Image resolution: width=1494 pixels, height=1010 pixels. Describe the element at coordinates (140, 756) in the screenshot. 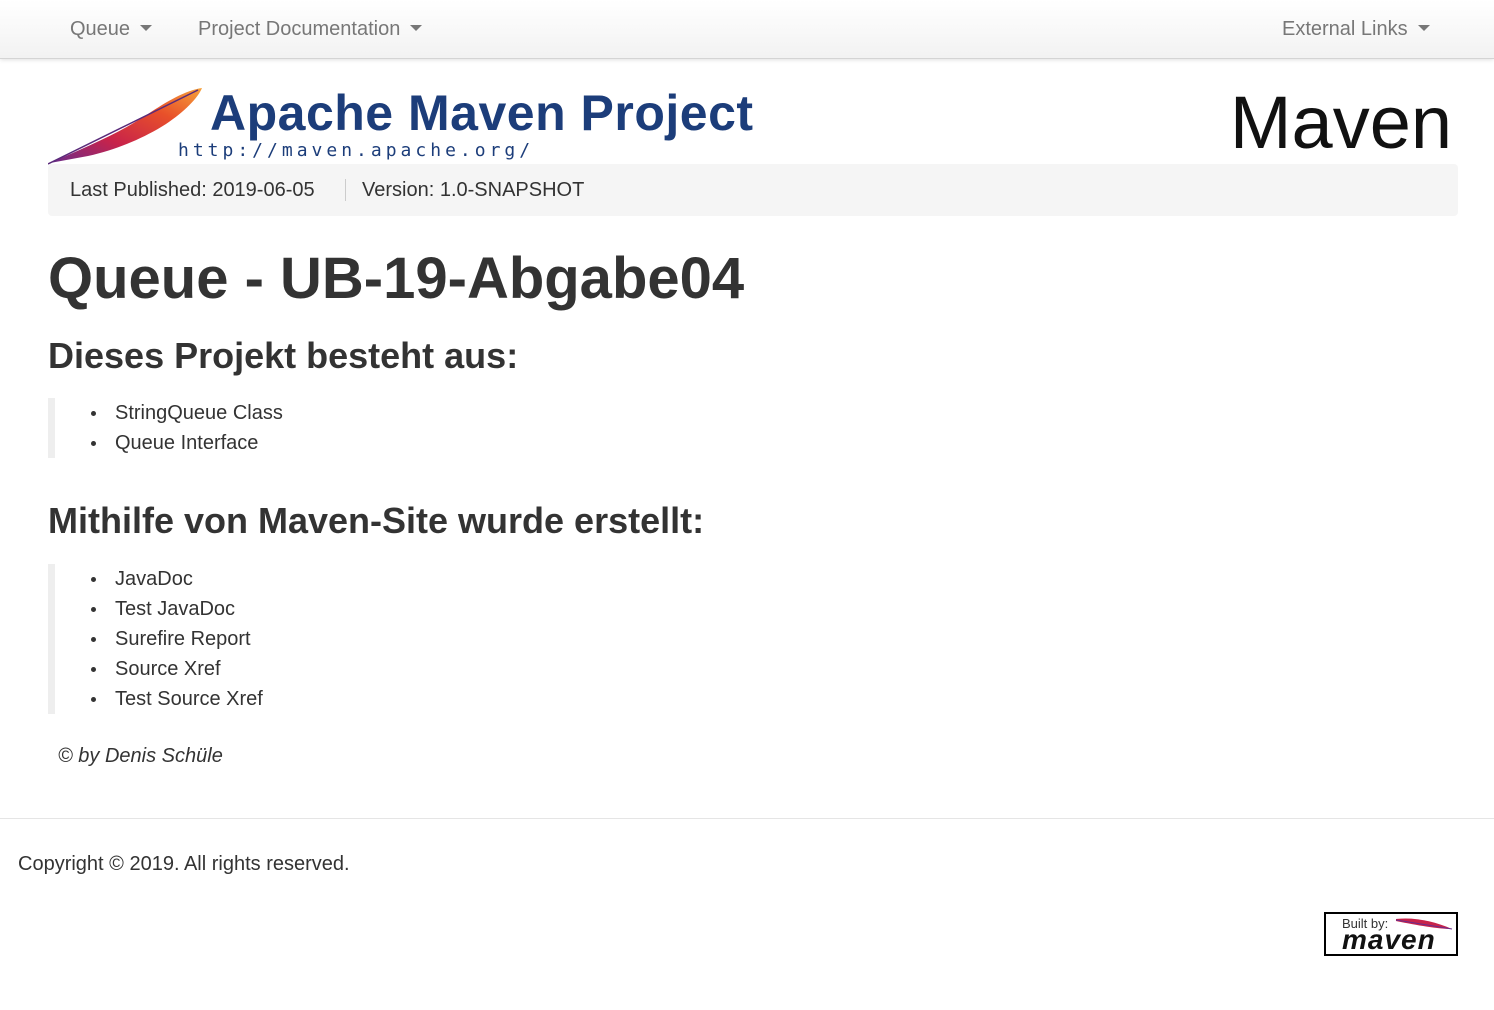

I see `author-credit: © by Denis Schüle` at that location.